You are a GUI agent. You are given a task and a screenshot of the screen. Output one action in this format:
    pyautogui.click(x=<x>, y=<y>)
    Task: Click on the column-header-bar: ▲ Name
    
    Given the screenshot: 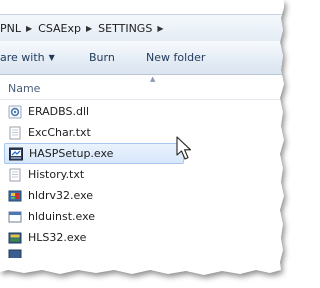 What is the action you would take?
    pyautogui.click(x=142, y=87)
    